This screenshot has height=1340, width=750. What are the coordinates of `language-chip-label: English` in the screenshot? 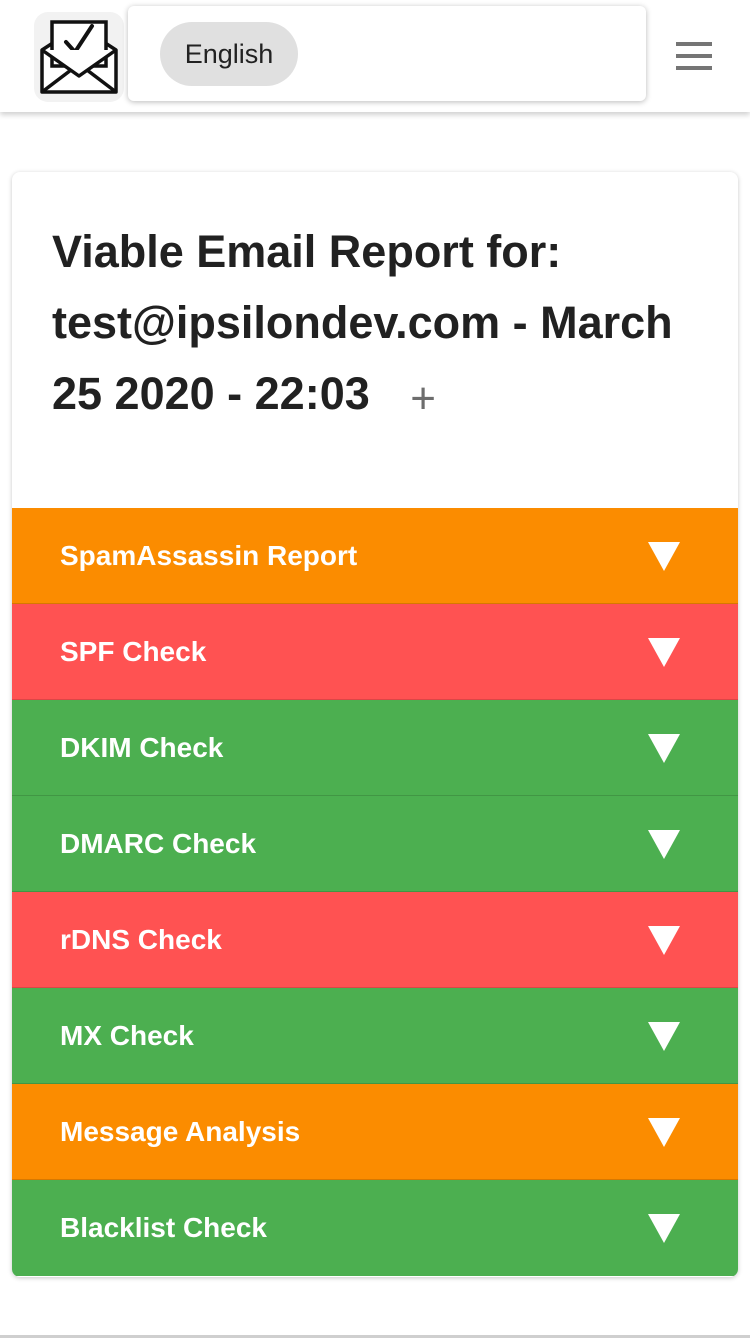 It's located at (229, 53).